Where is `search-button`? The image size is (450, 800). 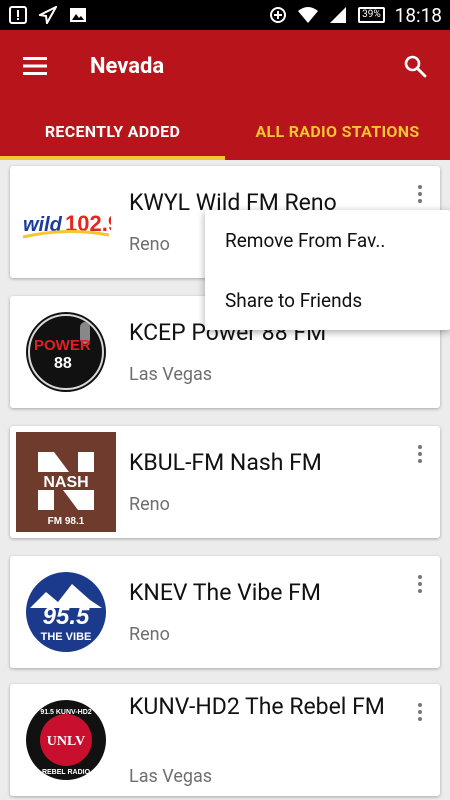
search-button is located at coordinates (415, 66).